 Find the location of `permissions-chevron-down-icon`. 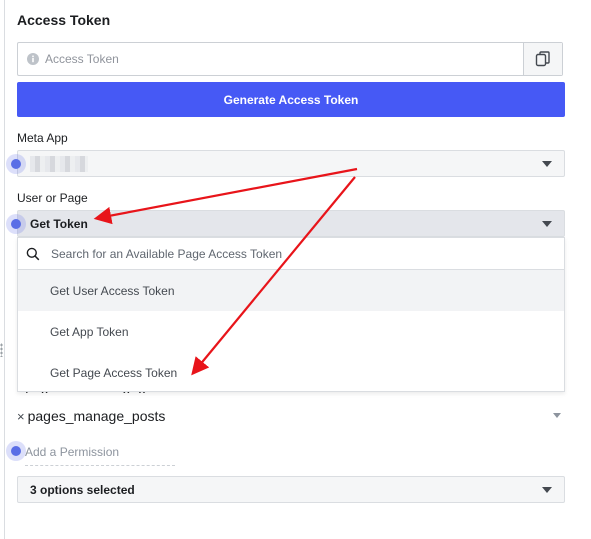

permissions-chevron-down-icon is located at coordinates (557, 415).